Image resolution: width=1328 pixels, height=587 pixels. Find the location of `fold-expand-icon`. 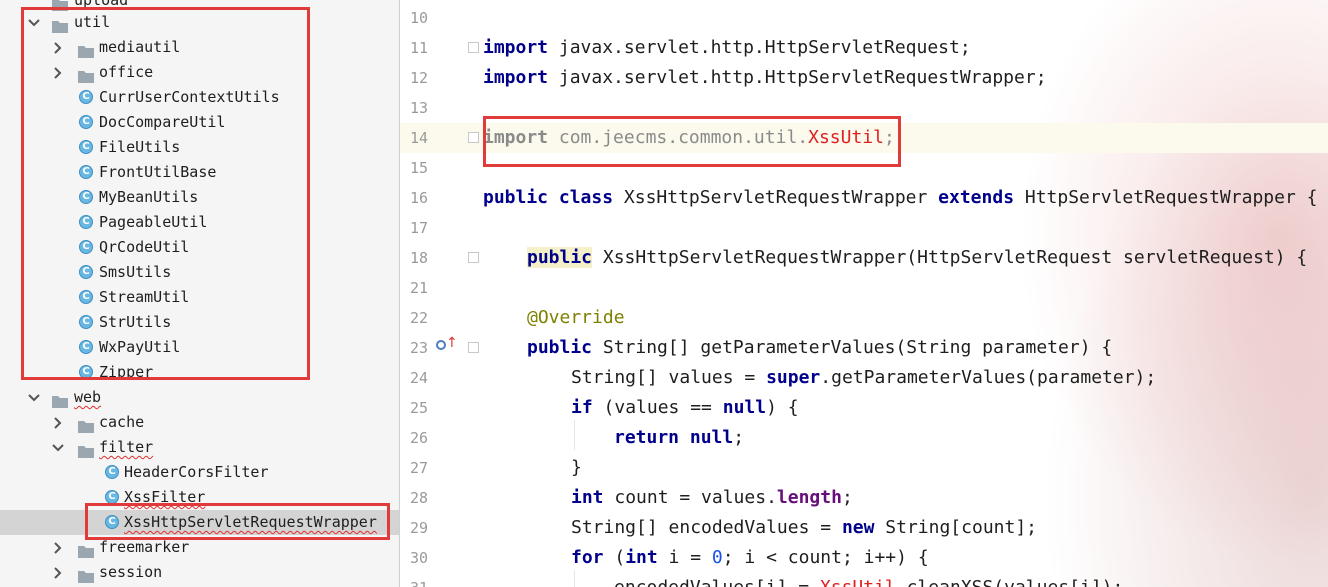

fold-expand-icon is located at coordinates (473, 257).